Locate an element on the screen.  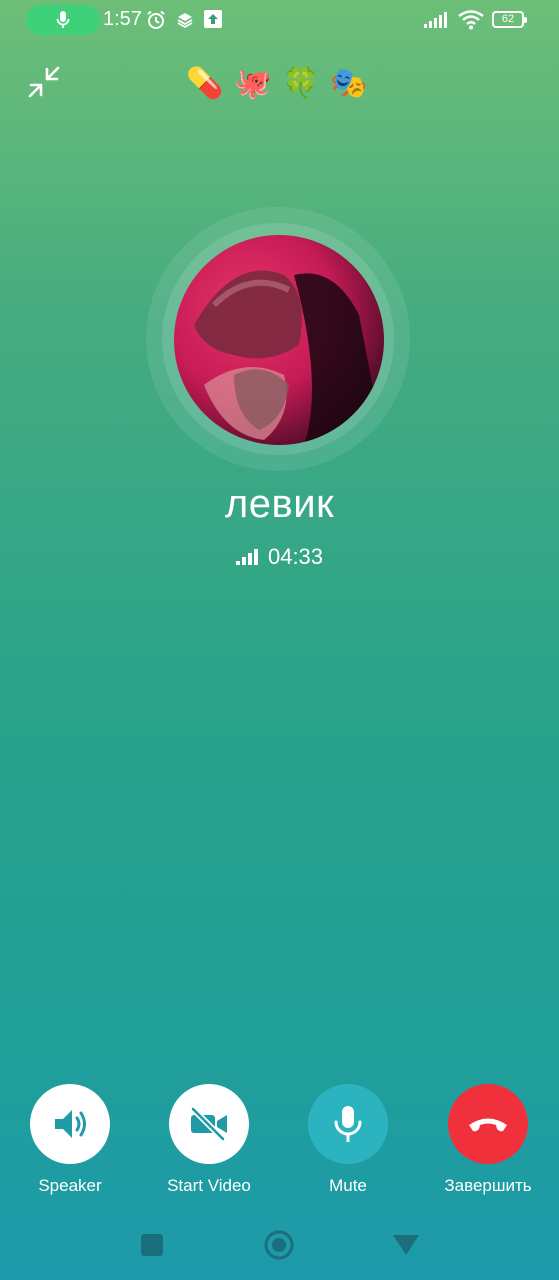
octopus-emoji: 🐙 is located at coordinates (253, 83).